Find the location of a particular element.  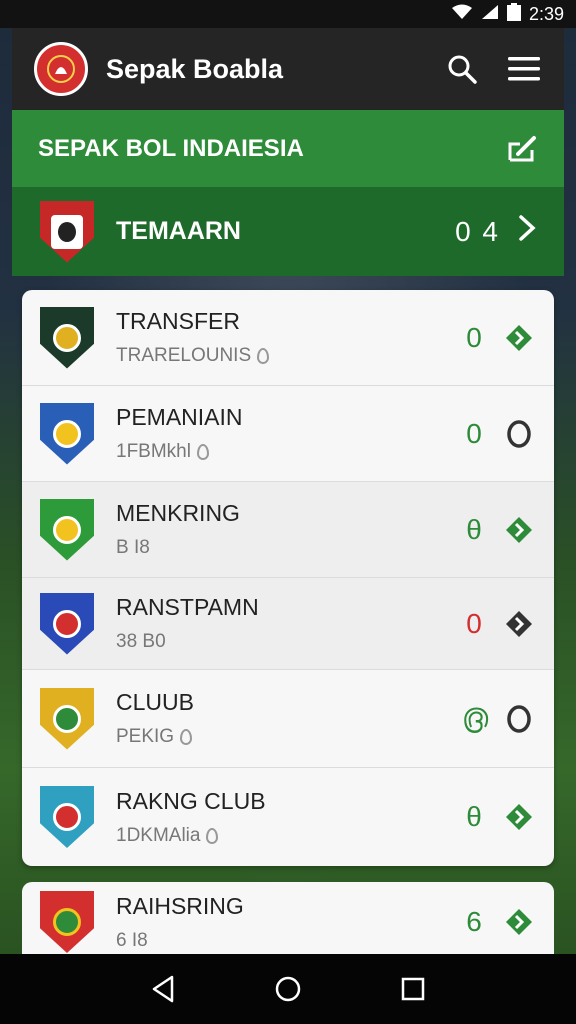

featured-team-score: 0 4 is located at coordinates (477, 231).